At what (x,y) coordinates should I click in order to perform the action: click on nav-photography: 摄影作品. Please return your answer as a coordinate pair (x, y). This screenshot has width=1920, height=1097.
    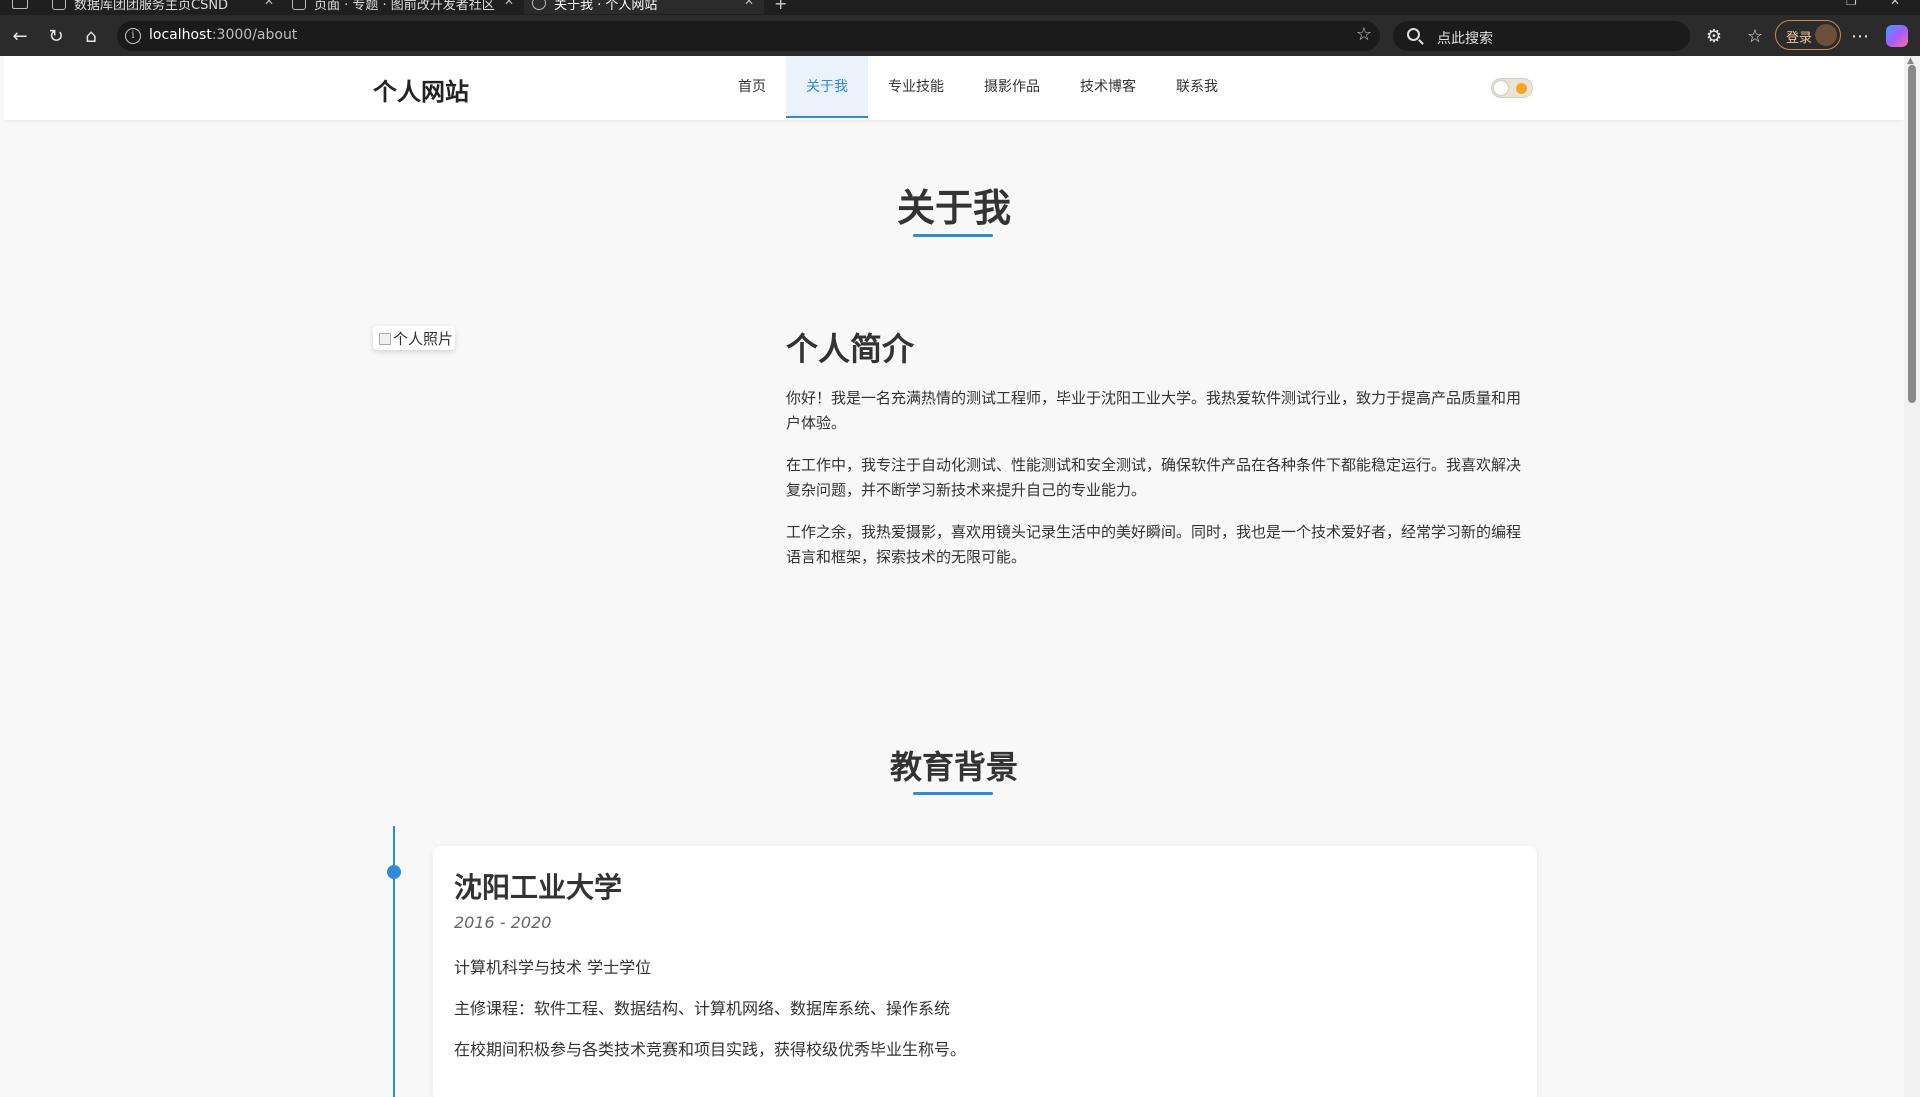
    Looking at the image, I should click on (1012, 87).